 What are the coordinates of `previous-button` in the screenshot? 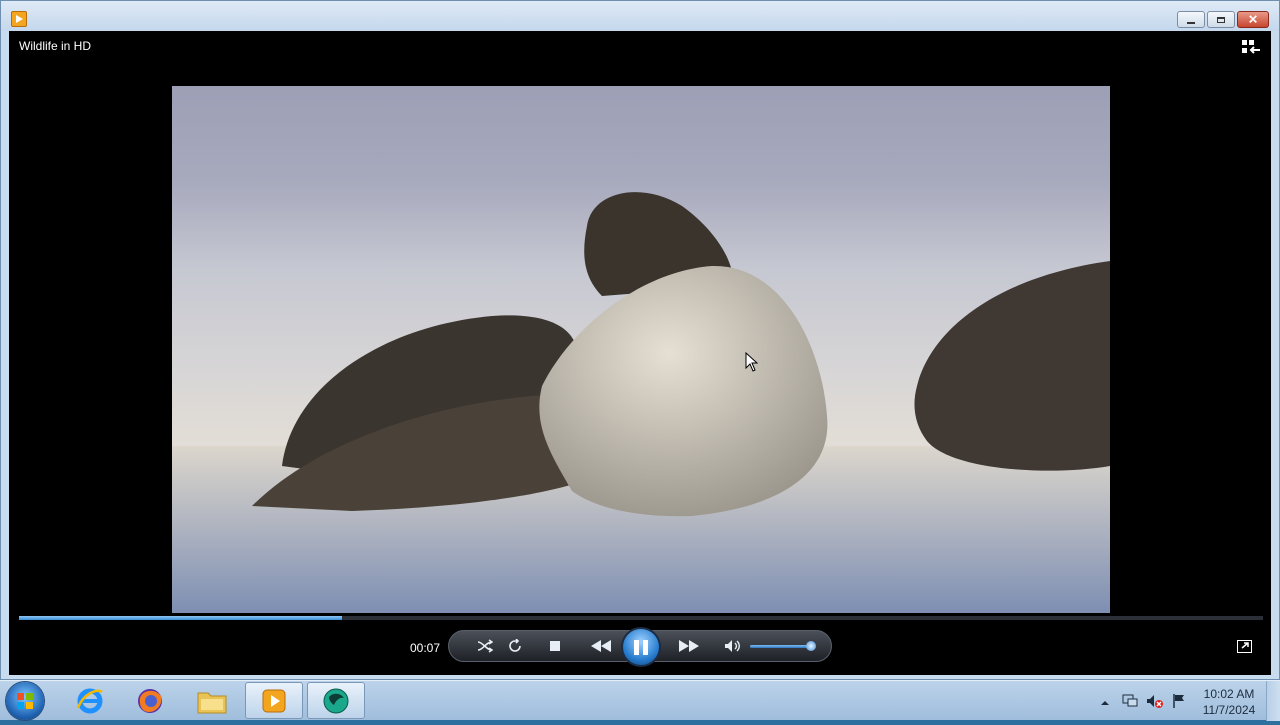 It's located at (601, 646).